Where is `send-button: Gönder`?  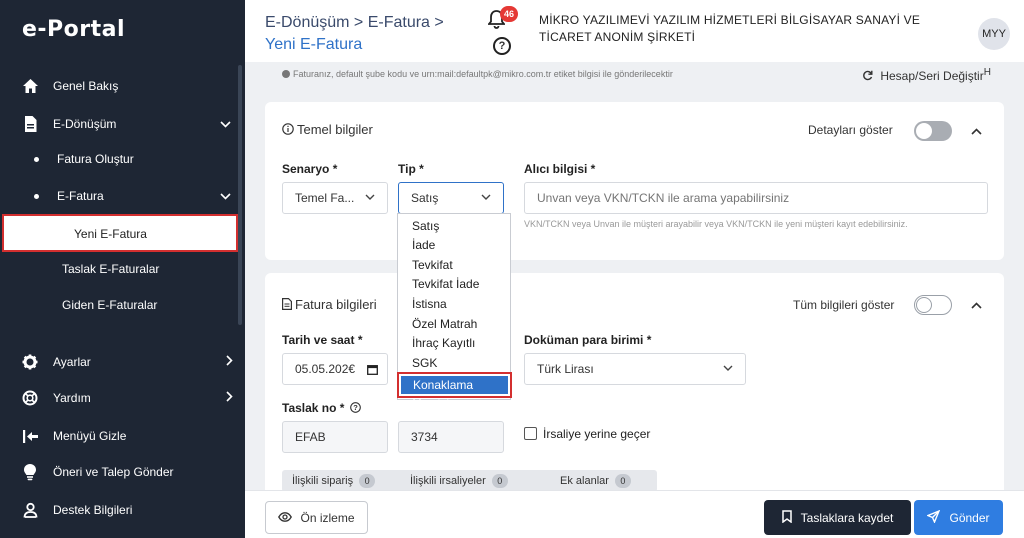 send-button: Gönder is located at coordinates (958, 517).